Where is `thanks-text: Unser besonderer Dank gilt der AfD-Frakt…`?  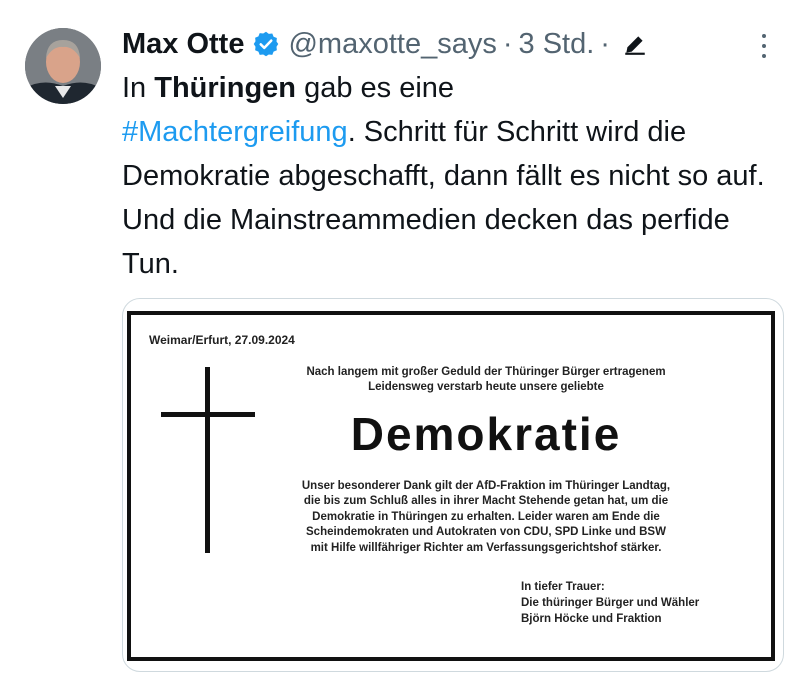
thanks-text: Unser besonderer Dank gilt der AfD-Frakt… is located at coordinates (486, 517).